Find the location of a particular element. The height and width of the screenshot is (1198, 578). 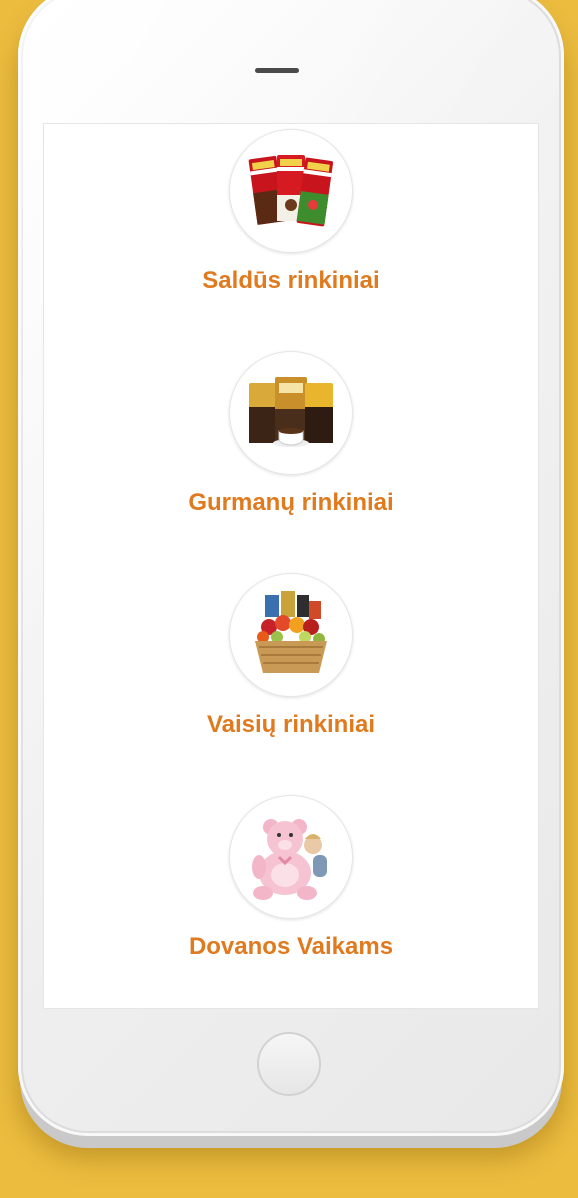

coffee-packs-icon is located at coordinates (291, 412).